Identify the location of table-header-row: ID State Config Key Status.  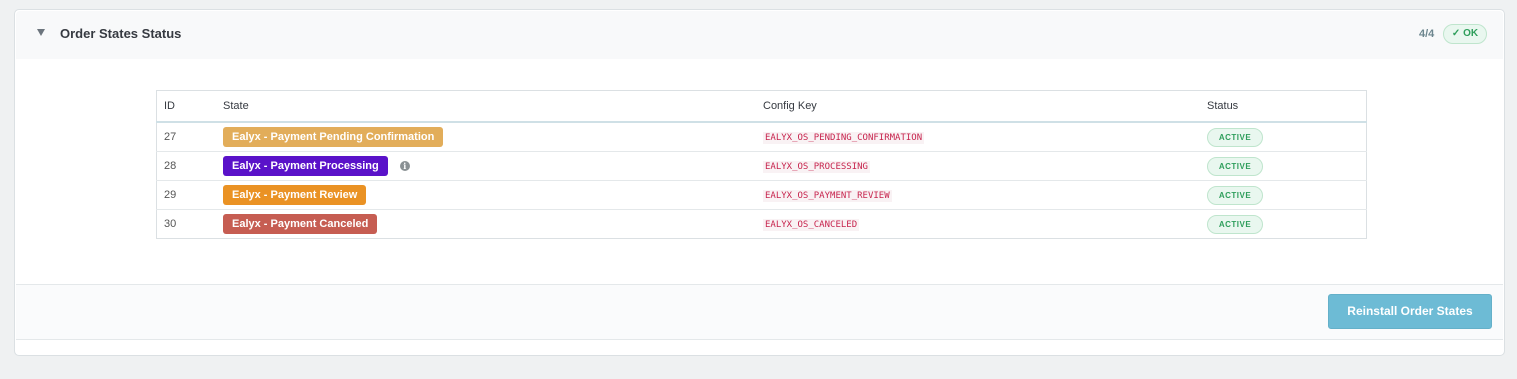
(761, 106).